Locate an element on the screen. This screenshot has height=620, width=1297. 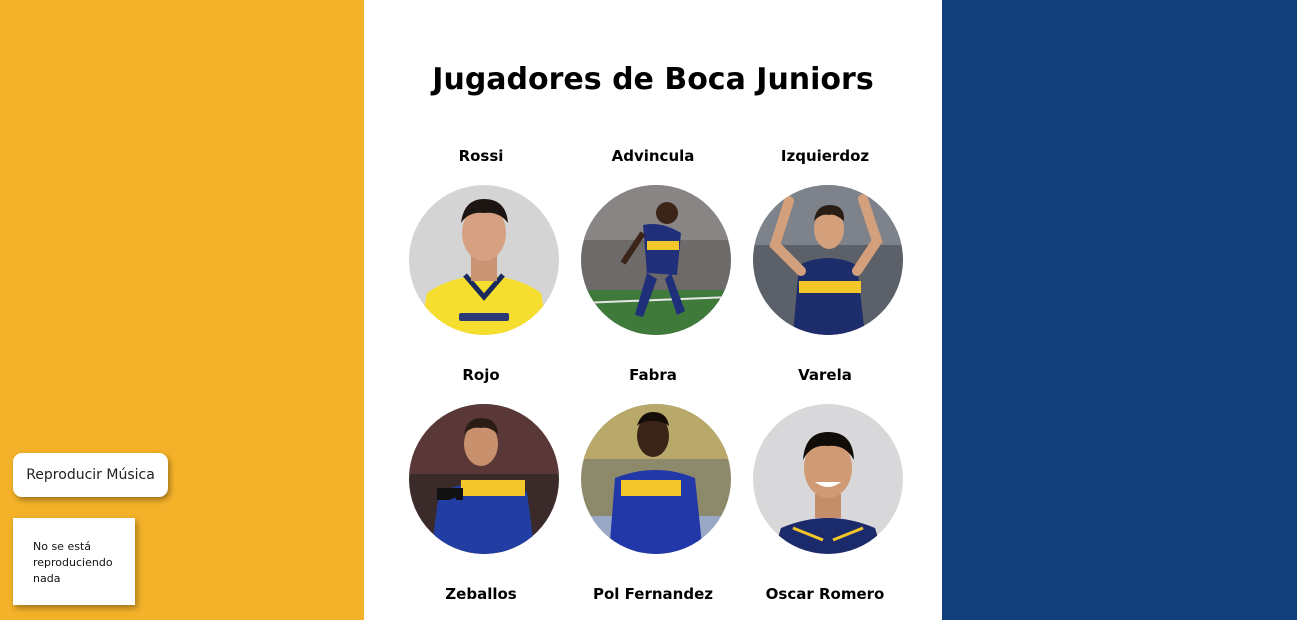
player-card: Varela is located at coordinates (825, 459).